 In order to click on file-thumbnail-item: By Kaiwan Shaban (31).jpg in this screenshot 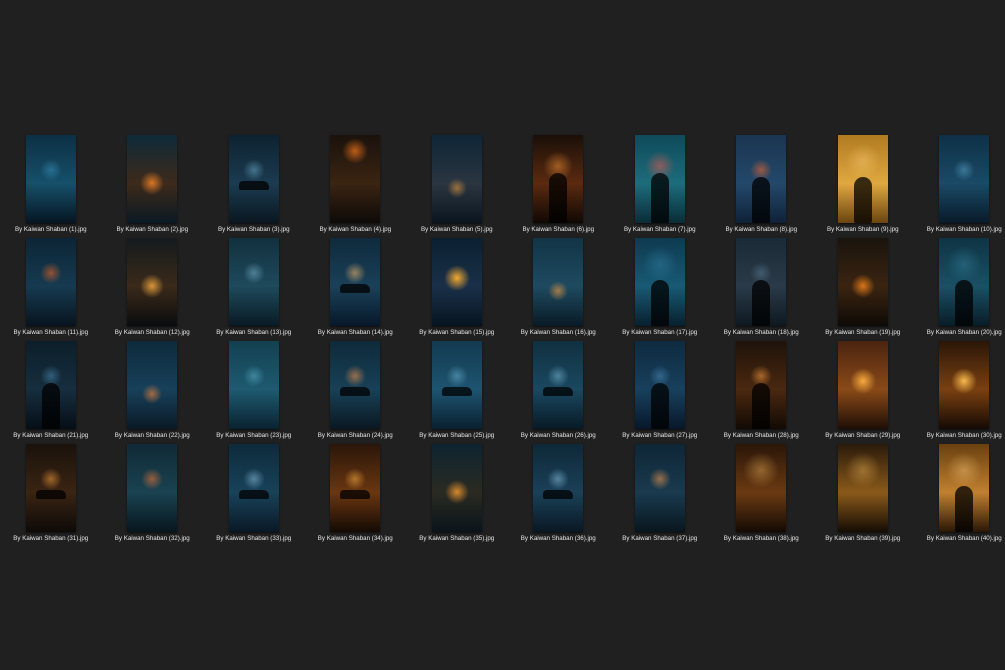, I will do `click(51, 495)`.